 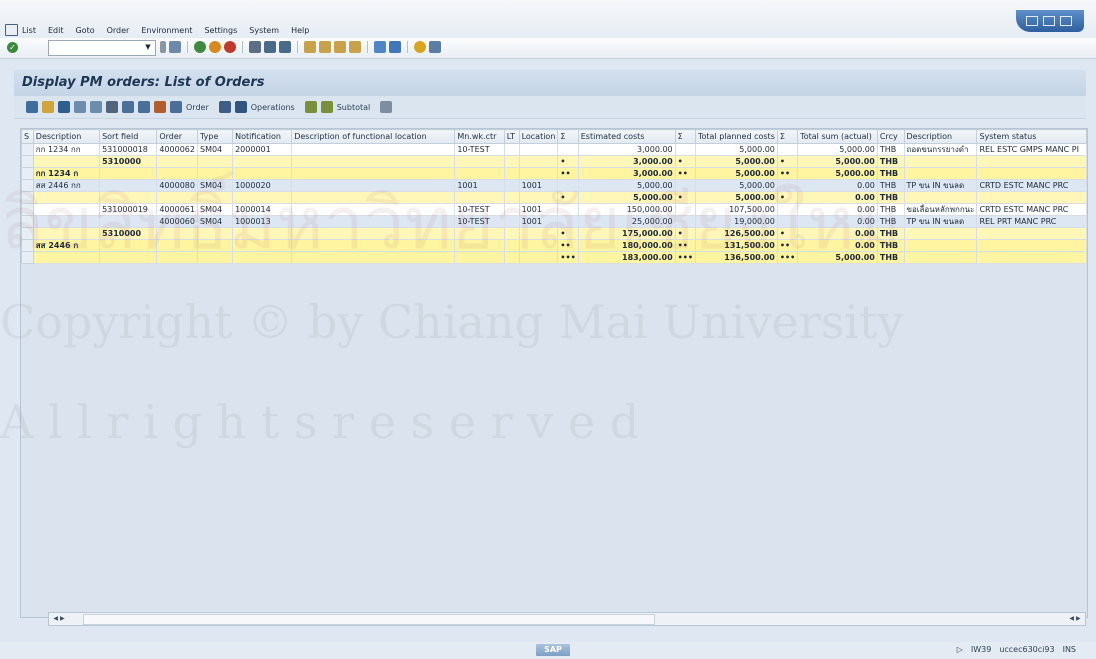 What do you see at coordinates (273, 107) in the screenshot?
I see `operations-button: Operations` at bounding box center [273, 107].